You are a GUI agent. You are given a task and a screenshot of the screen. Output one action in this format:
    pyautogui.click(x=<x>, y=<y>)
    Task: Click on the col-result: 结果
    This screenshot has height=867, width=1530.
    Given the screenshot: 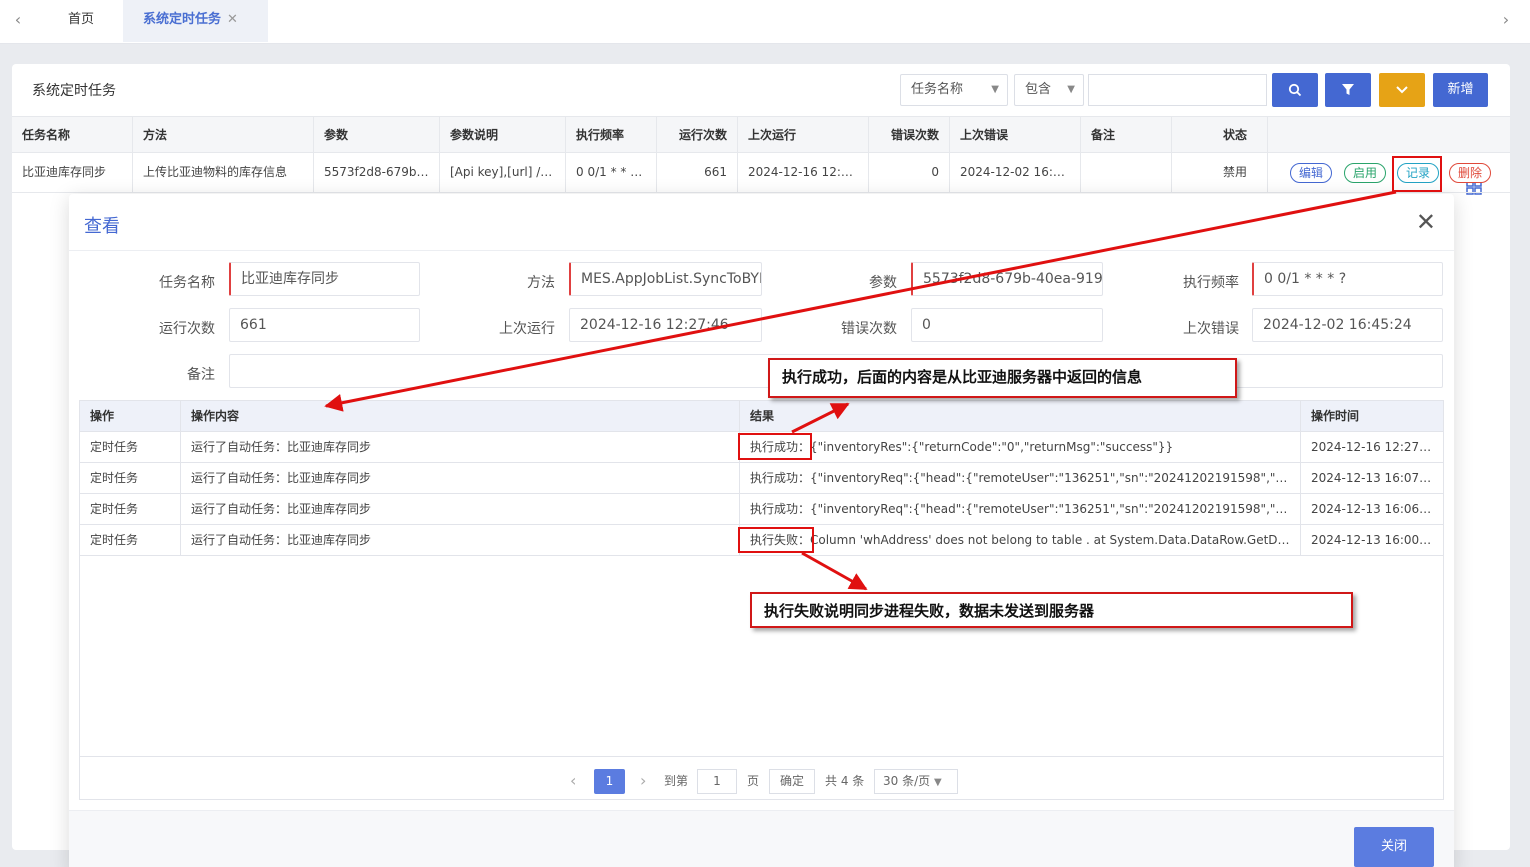 What is the action you would take?
    pyautogui.click(x=1020, y=416)
    